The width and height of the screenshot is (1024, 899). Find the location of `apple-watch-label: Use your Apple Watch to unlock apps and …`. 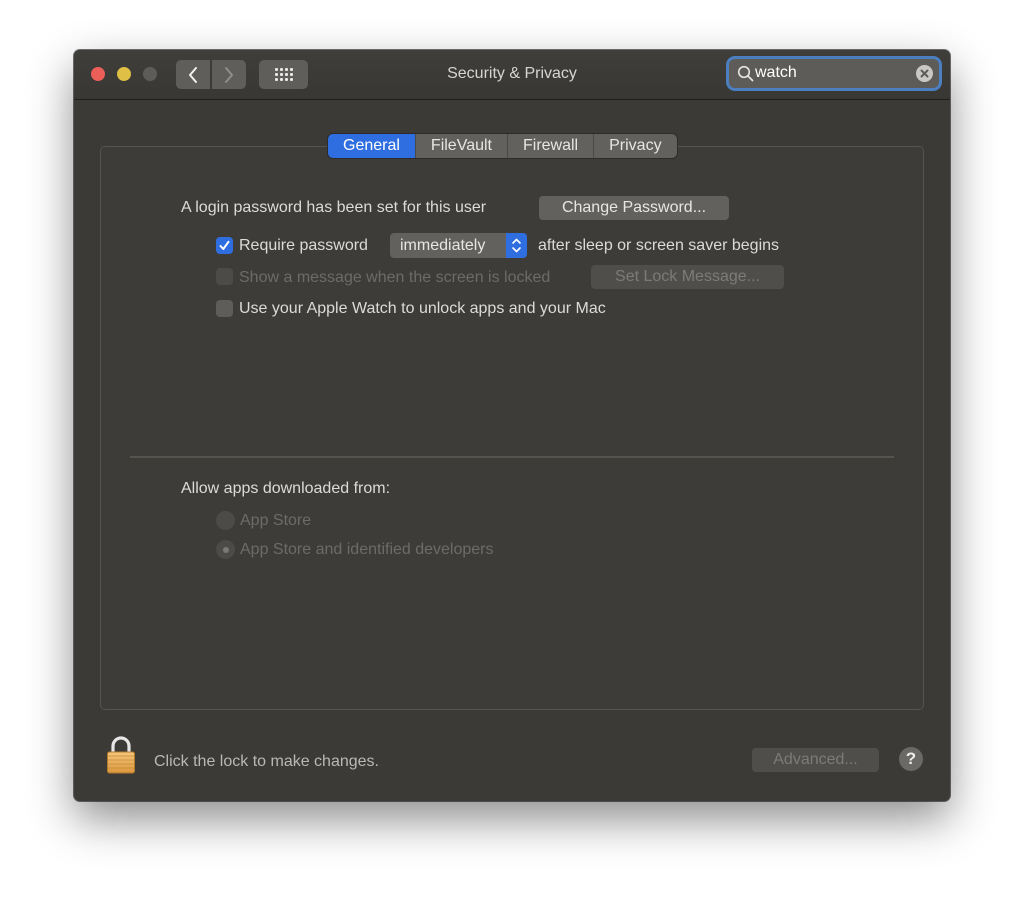

apple-watch-label: Use your Apple Watch to unlock apps and … is located at coordinates (422, 308).